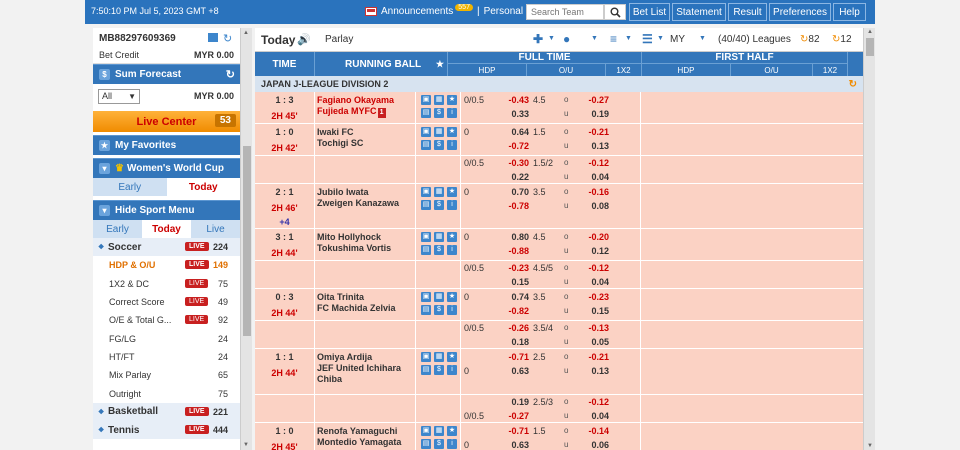  Describe the element at coordinates (284, 222) in the screenshot. I see `more-markets-link: +4` at that location.